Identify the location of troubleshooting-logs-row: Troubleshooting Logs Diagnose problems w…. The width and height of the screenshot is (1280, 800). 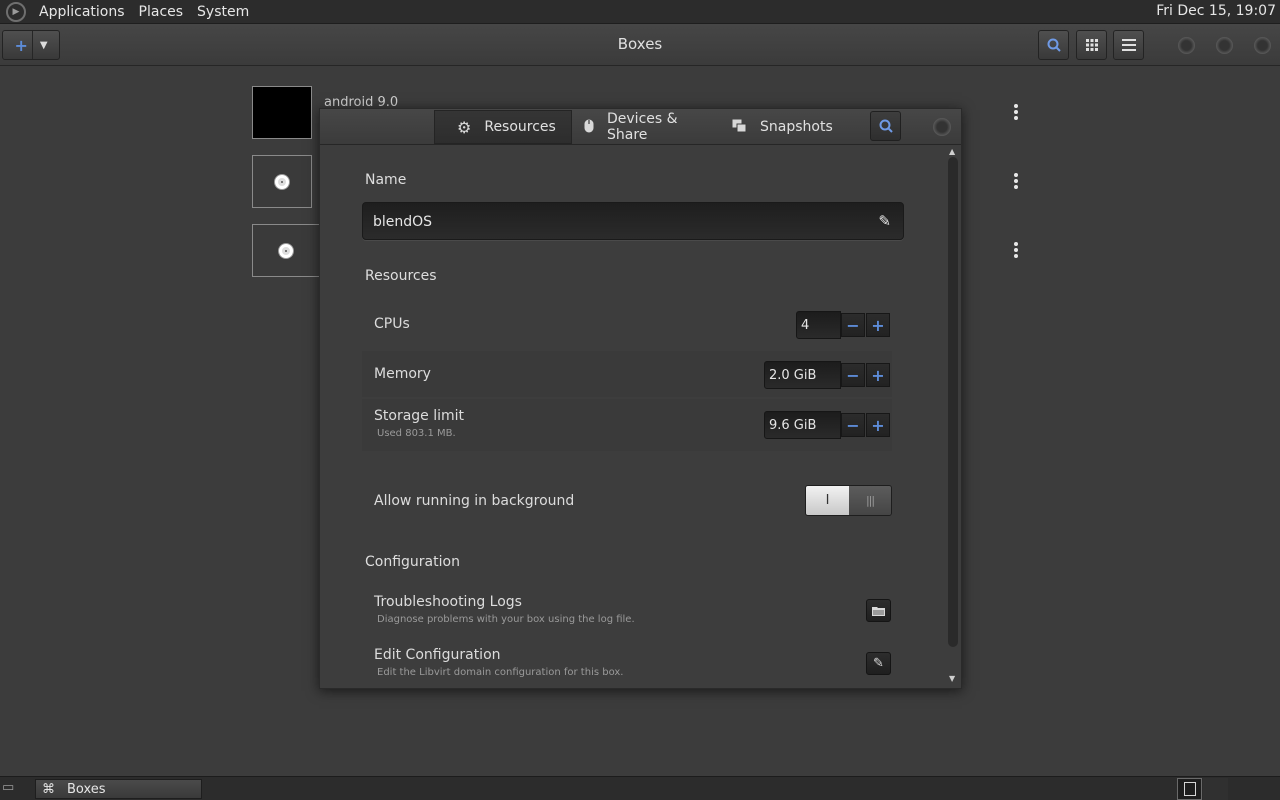
(627, 611).